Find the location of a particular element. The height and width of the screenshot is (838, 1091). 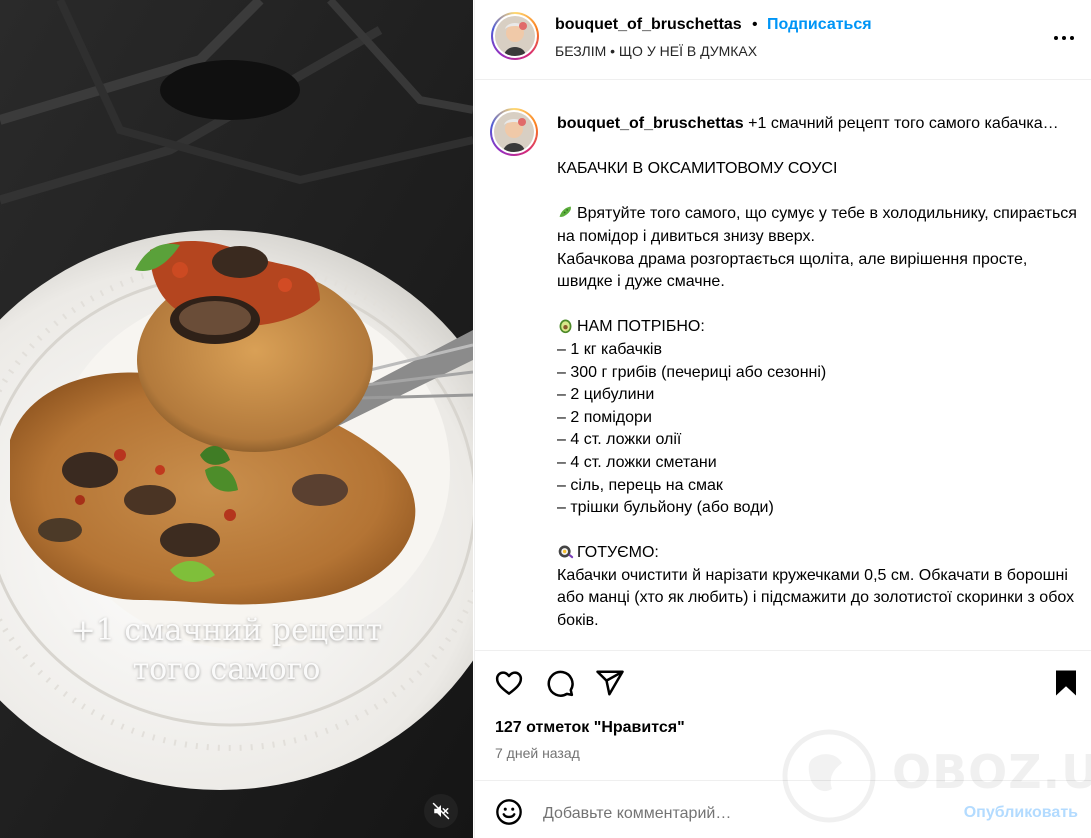

caption-line: – 300 г грибів (печериці або сезонні) is located at coordinates (692, 372).